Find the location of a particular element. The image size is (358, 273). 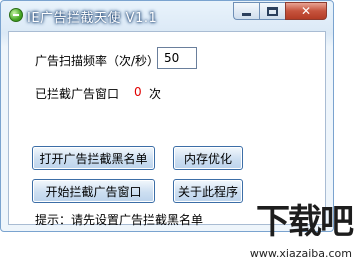

blocked-count: 0 is located at coordinates (138, 92).